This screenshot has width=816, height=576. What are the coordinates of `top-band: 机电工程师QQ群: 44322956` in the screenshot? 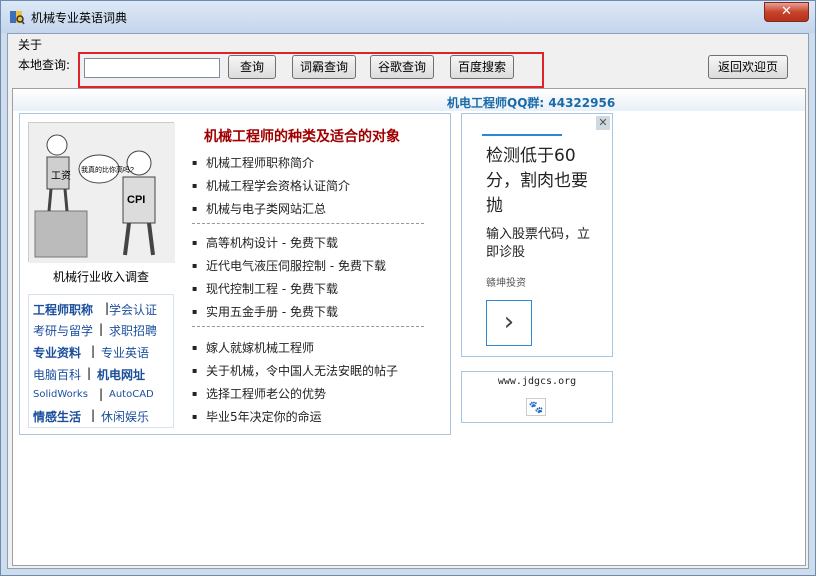 It's located at (409, 100).